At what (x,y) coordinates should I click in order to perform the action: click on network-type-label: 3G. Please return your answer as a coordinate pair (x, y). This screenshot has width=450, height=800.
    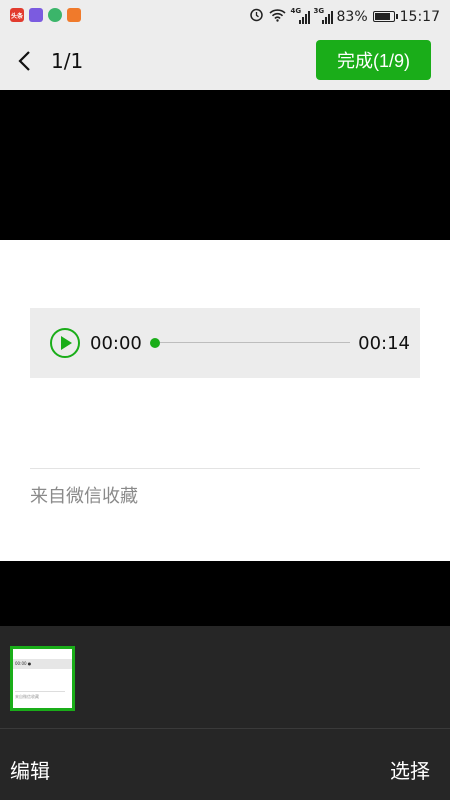
    Looking at the image, I should click on (319, 10).